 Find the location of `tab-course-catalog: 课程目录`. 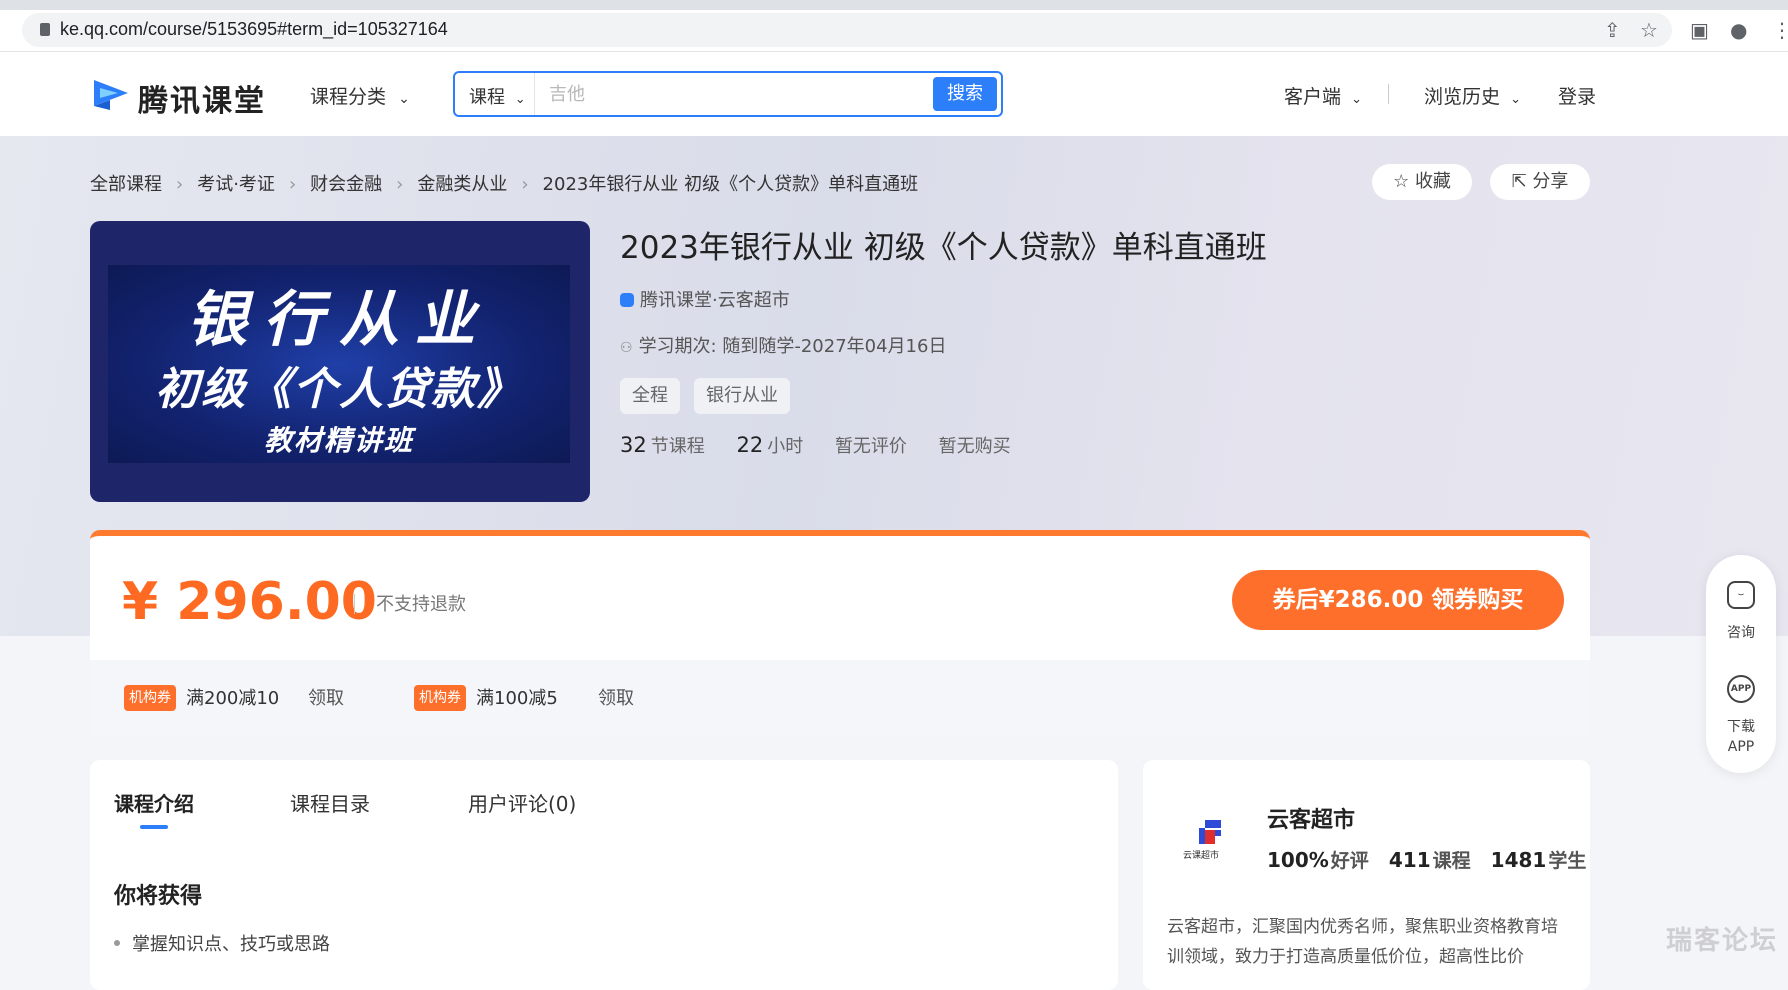

tab-course-catalog: 课程目录 is located at coordinates (330, 802).